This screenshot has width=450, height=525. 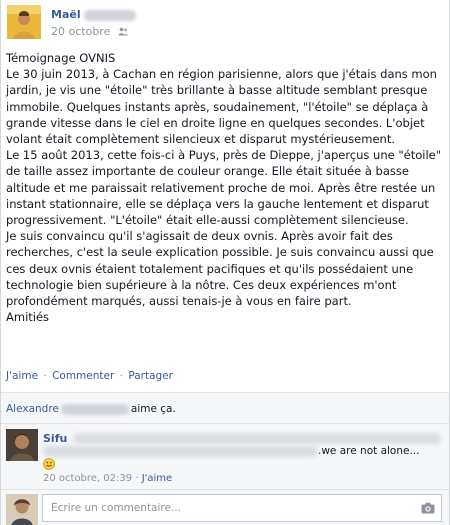 I want to click on camera-icon, so click(x=428, y=508).